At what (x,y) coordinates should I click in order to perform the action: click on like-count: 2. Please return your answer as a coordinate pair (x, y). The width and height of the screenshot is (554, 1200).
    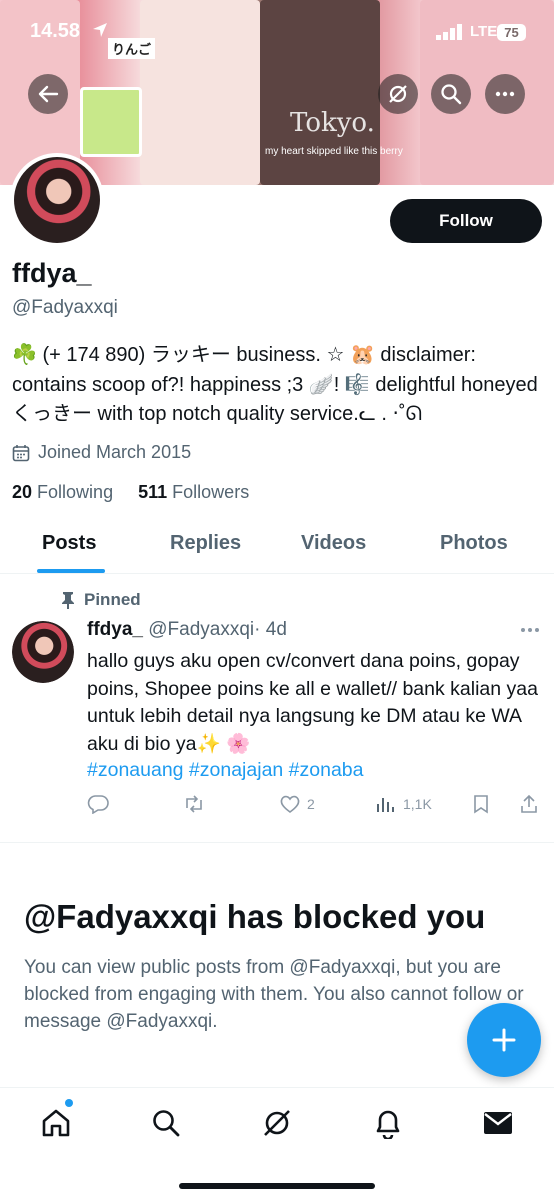
    Looking at the image, I should click on (311, 804).